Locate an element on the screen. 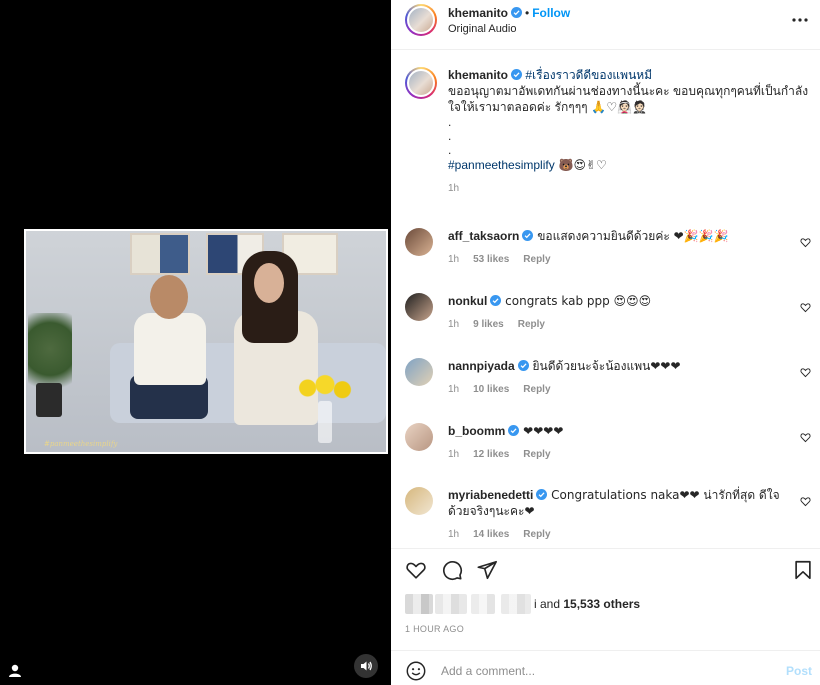  speaker-icon is located at coordinates (366, 666).